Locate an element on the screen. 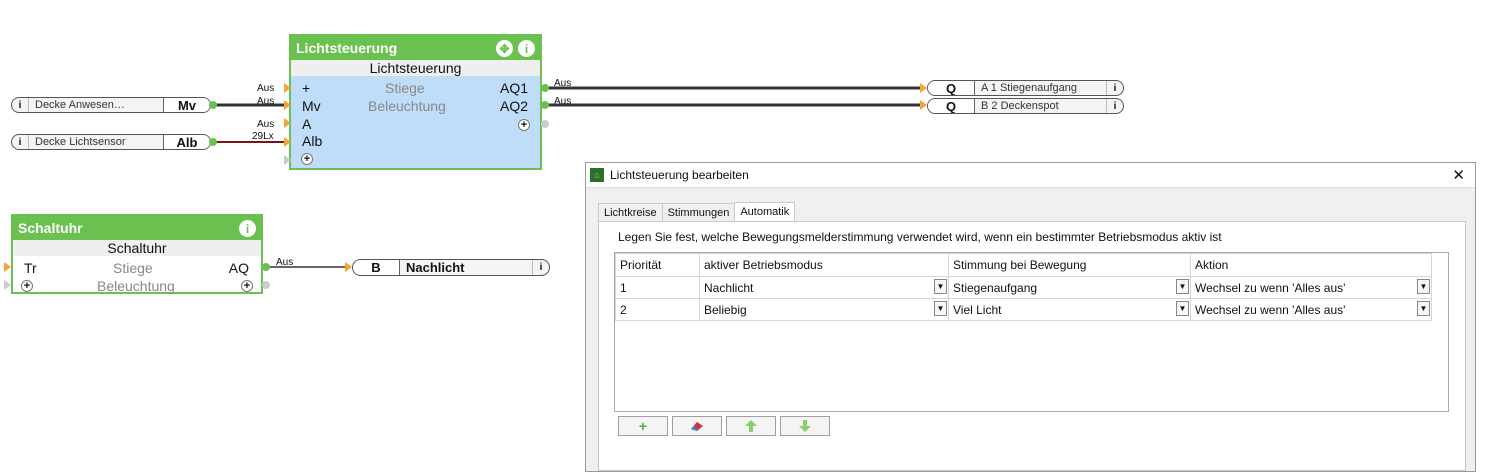 The height and width of the screenshot is (472, 1487). arrow-down-icon is located at coordinates (805, 426).